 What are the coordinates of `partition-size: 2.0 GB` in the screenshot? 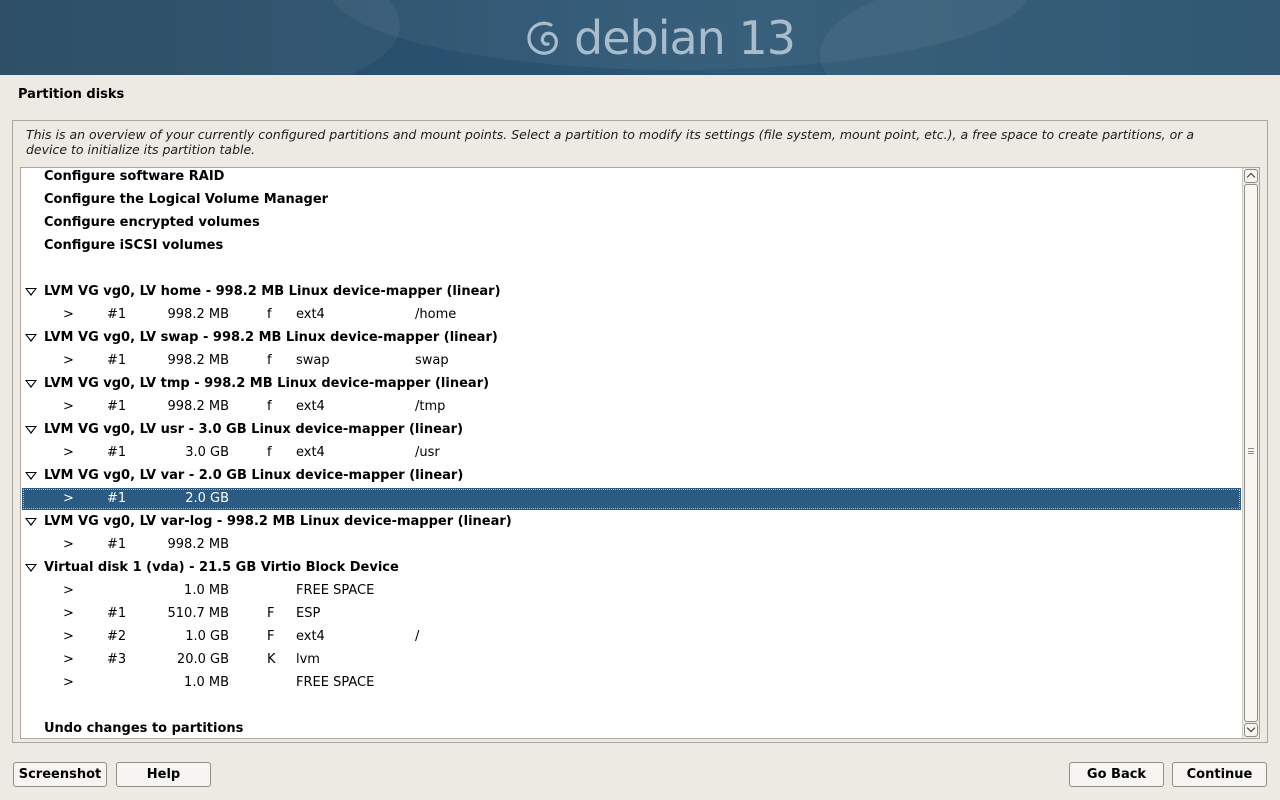 It's located at (207, 498).